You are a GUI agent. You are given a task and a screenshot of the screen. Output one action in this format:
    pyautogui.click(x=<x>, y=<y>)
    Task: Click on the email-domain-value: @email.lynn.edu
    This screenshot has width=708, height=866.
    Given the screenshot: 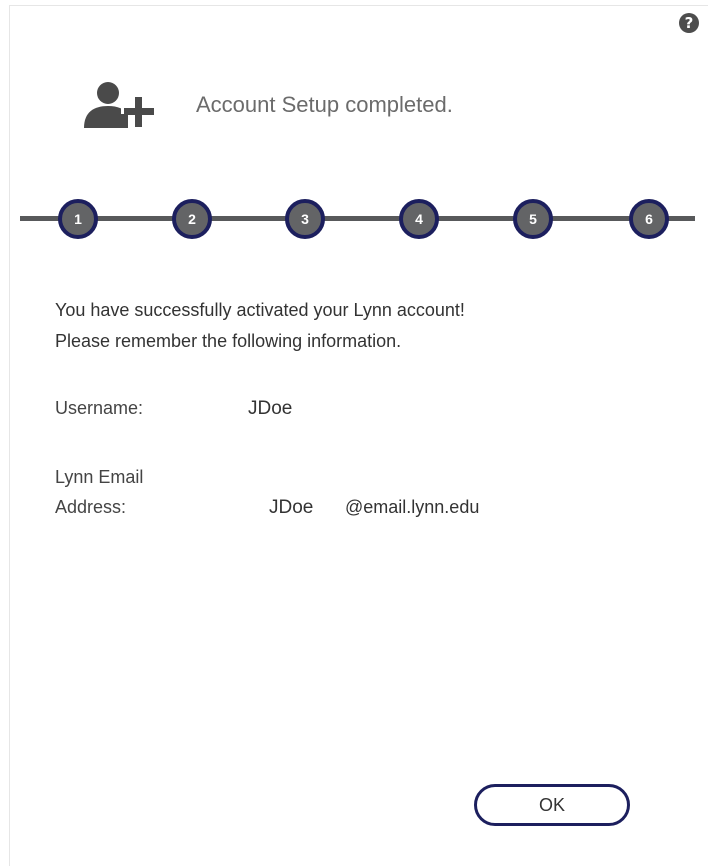 What is the action you would take?
    pyautogui.click(x=412, y=507)
    